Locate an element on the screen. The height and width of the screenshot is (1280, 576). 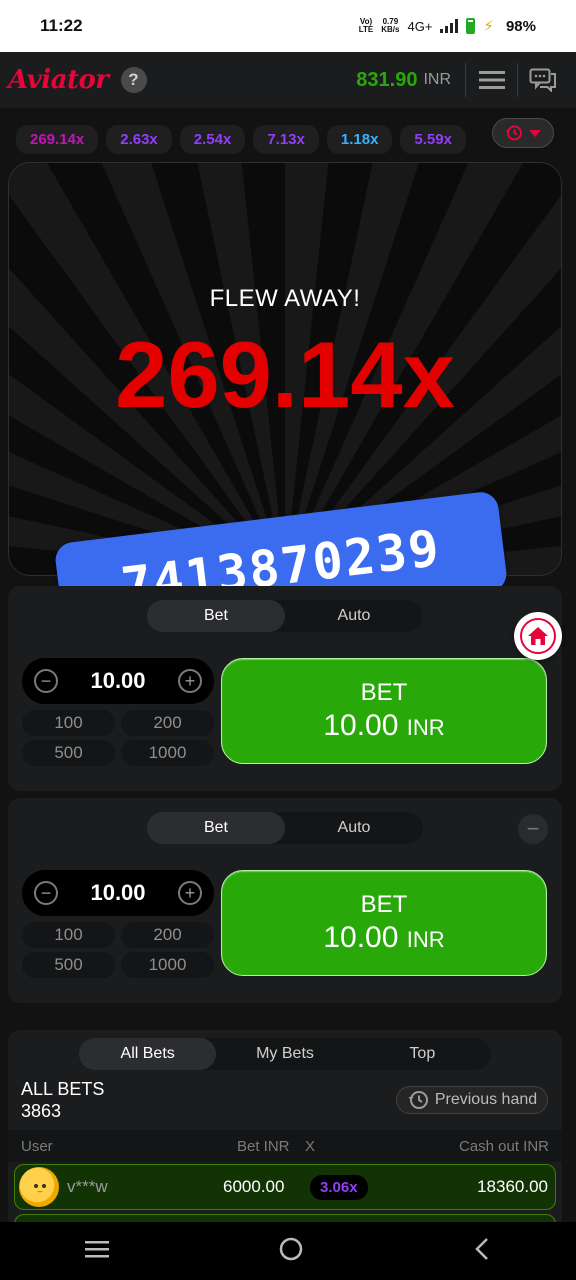
help-icon: ? is located at coordinates (133, 80).